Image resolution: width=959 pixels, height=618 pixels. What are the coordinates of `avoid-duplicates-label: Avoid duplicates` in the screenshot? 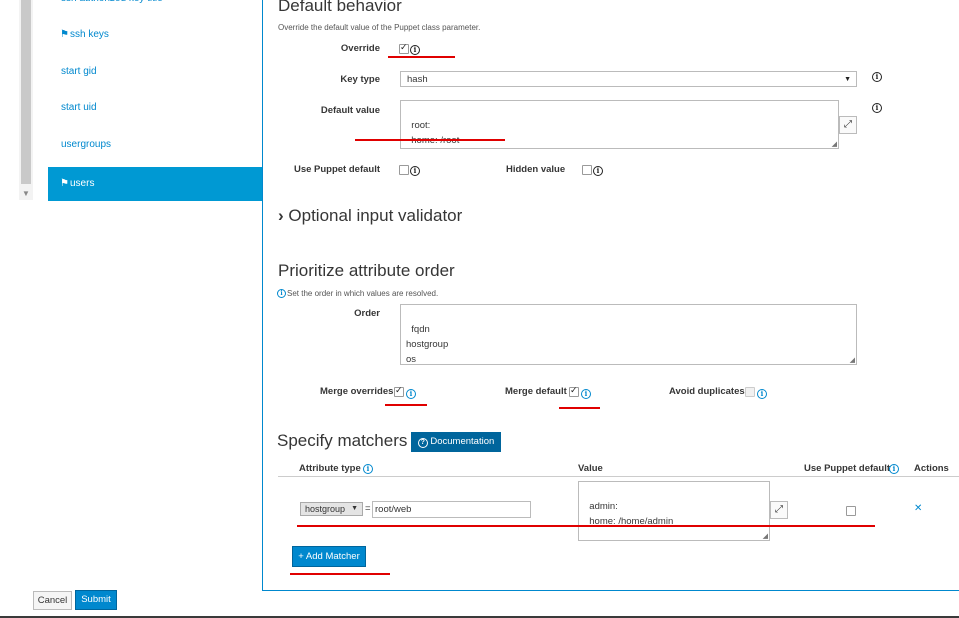 It's located at (707, 391).